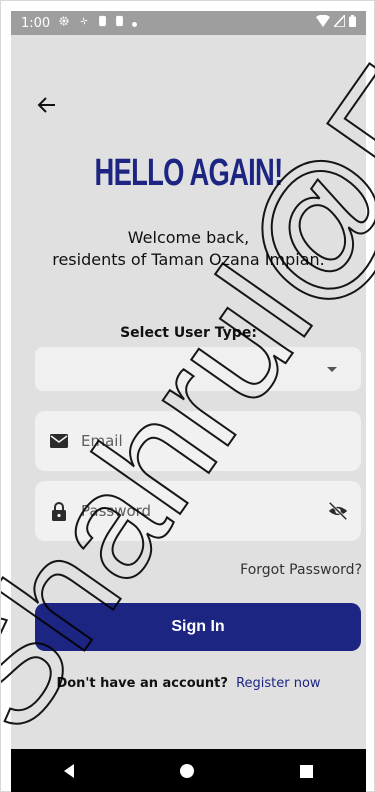 The image size is (375, 792). Describe the element at coordinates (198, 369) in the screenshot. I see `user-type-dropdown` at that location.